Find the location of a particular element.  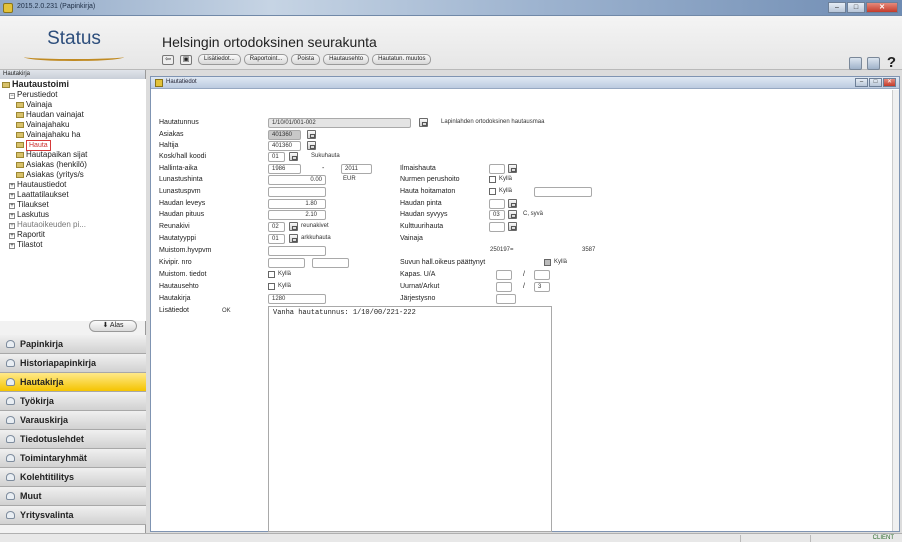

subwindow-minimize-button: – is located at coordinates (861, 82).